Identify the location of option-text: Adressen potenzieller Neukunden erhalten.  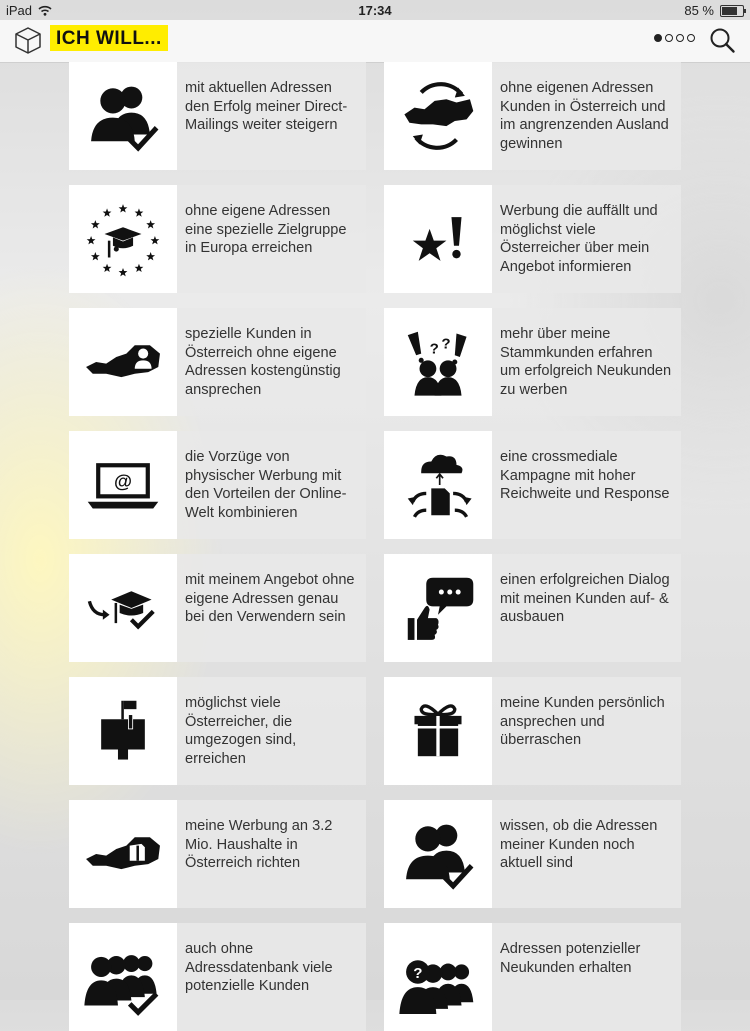
(586, 977).